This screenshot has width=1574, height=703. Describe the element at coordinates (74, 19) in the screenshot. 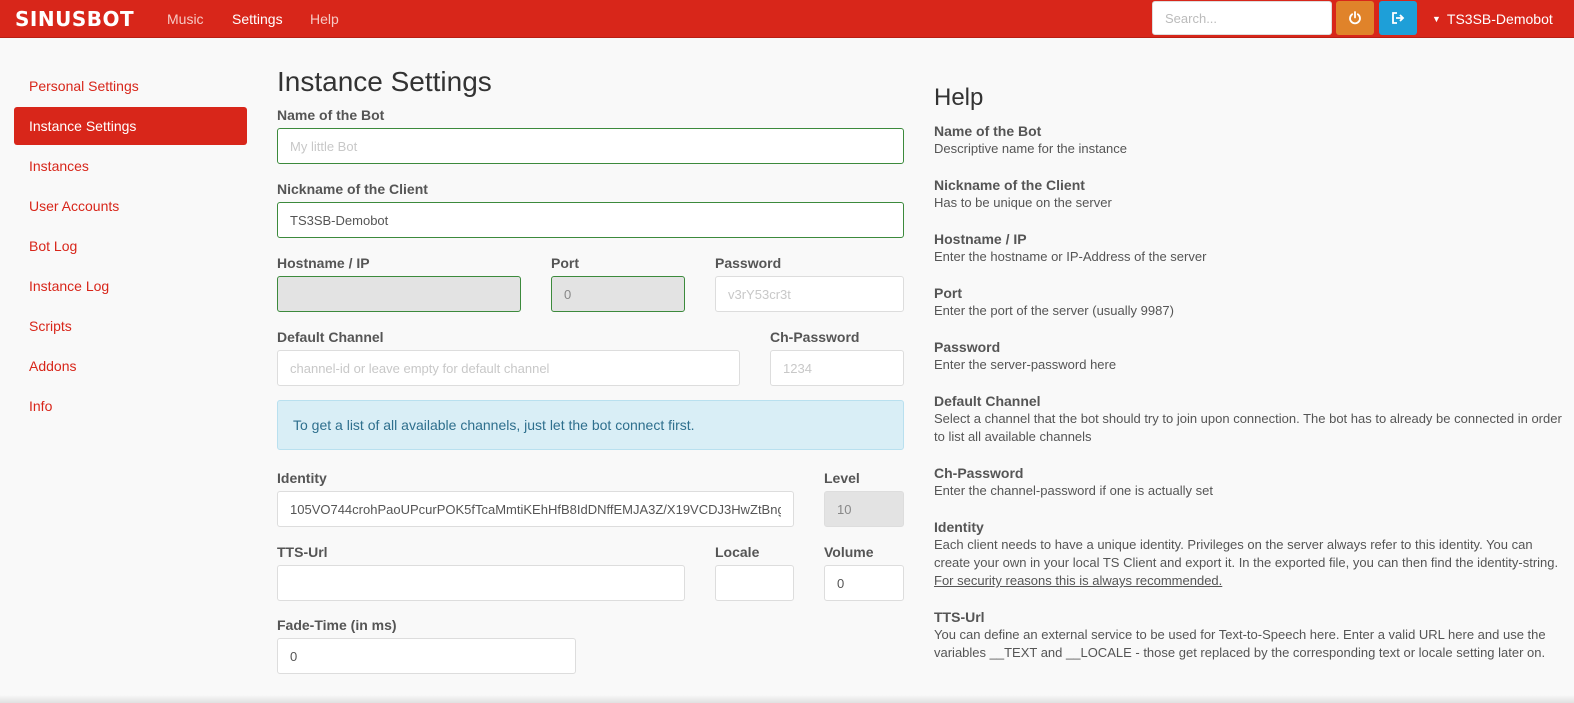

I see `brand-logo: SINUSBOT` at that location.